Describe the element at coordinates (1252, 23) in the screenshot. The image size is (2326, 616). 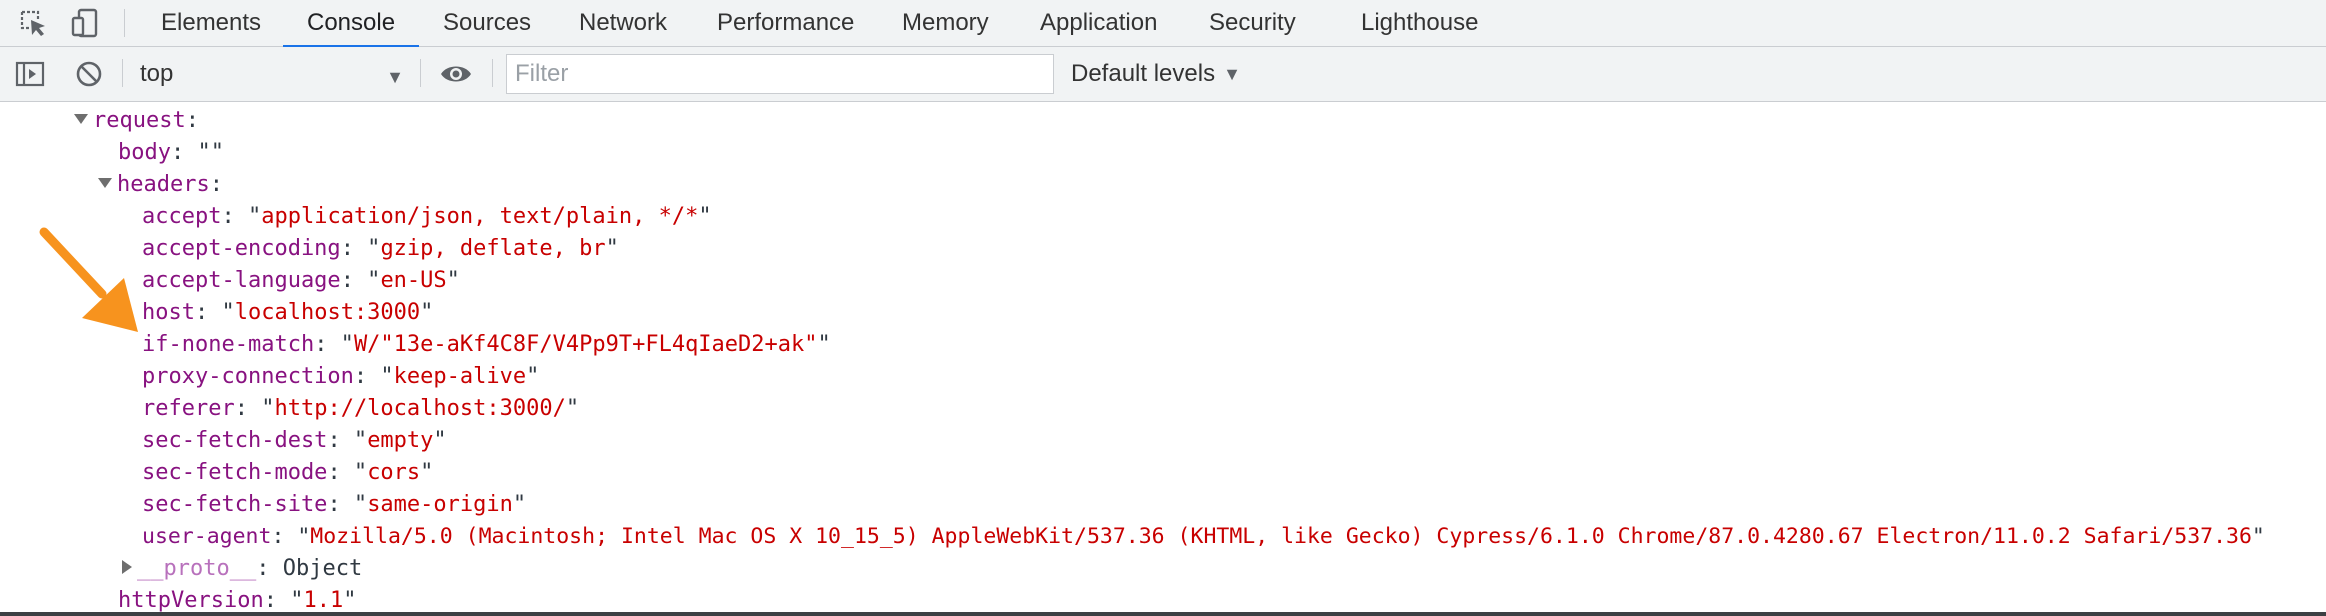
I see `tab-security: Security` at that location.